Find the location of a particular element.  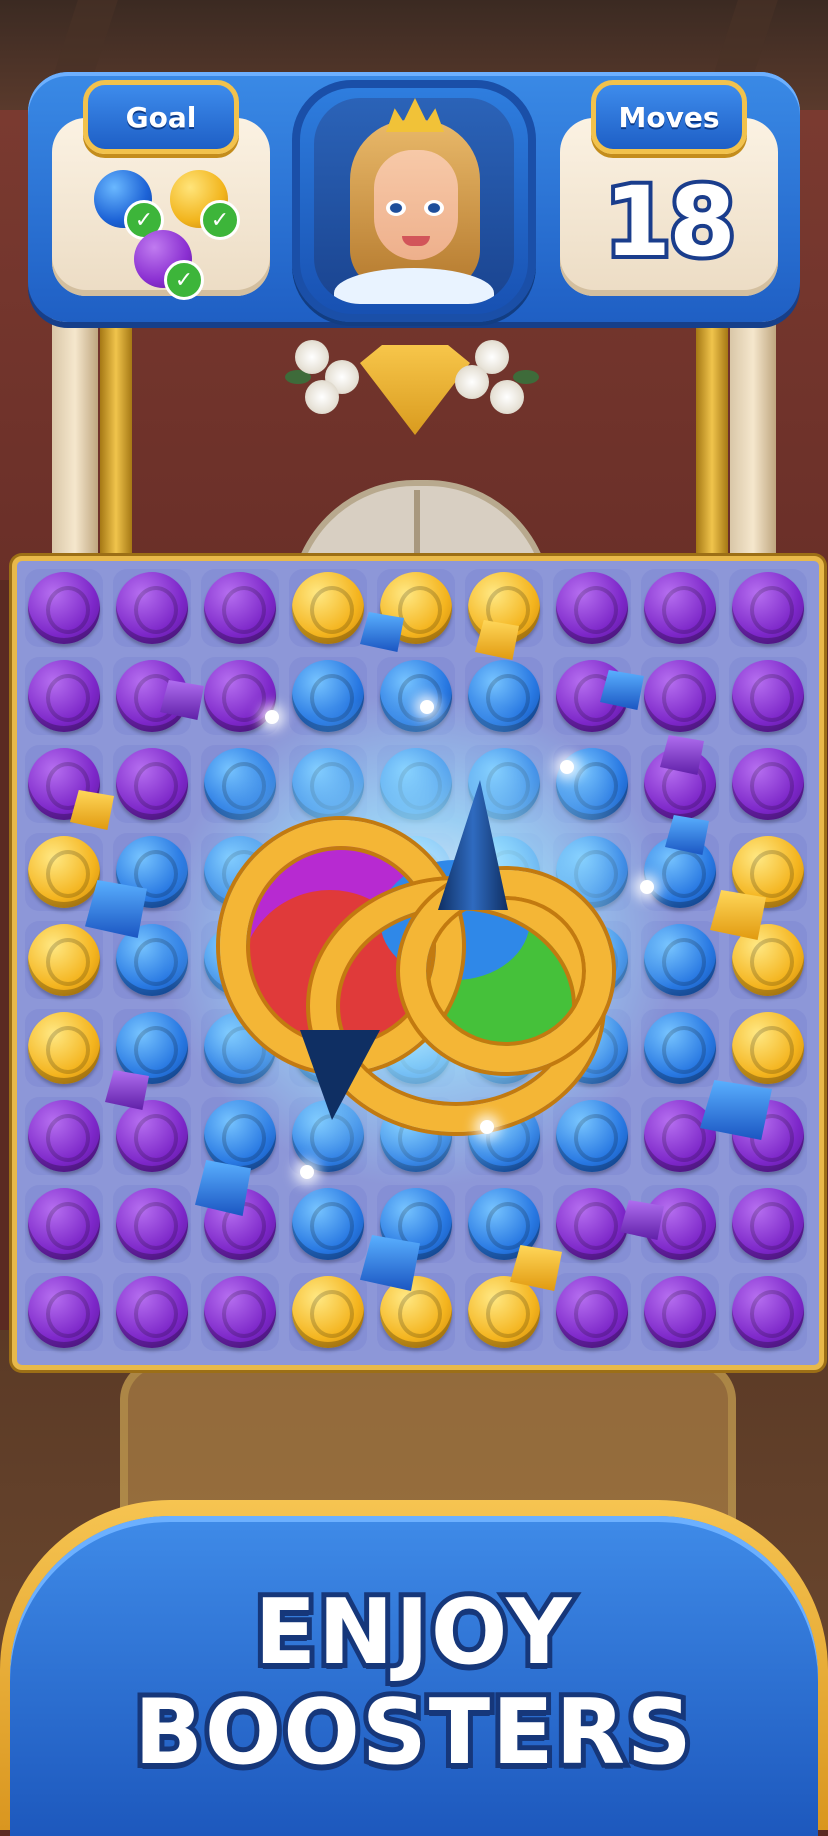

avatar is located at coordinates (414, 201).